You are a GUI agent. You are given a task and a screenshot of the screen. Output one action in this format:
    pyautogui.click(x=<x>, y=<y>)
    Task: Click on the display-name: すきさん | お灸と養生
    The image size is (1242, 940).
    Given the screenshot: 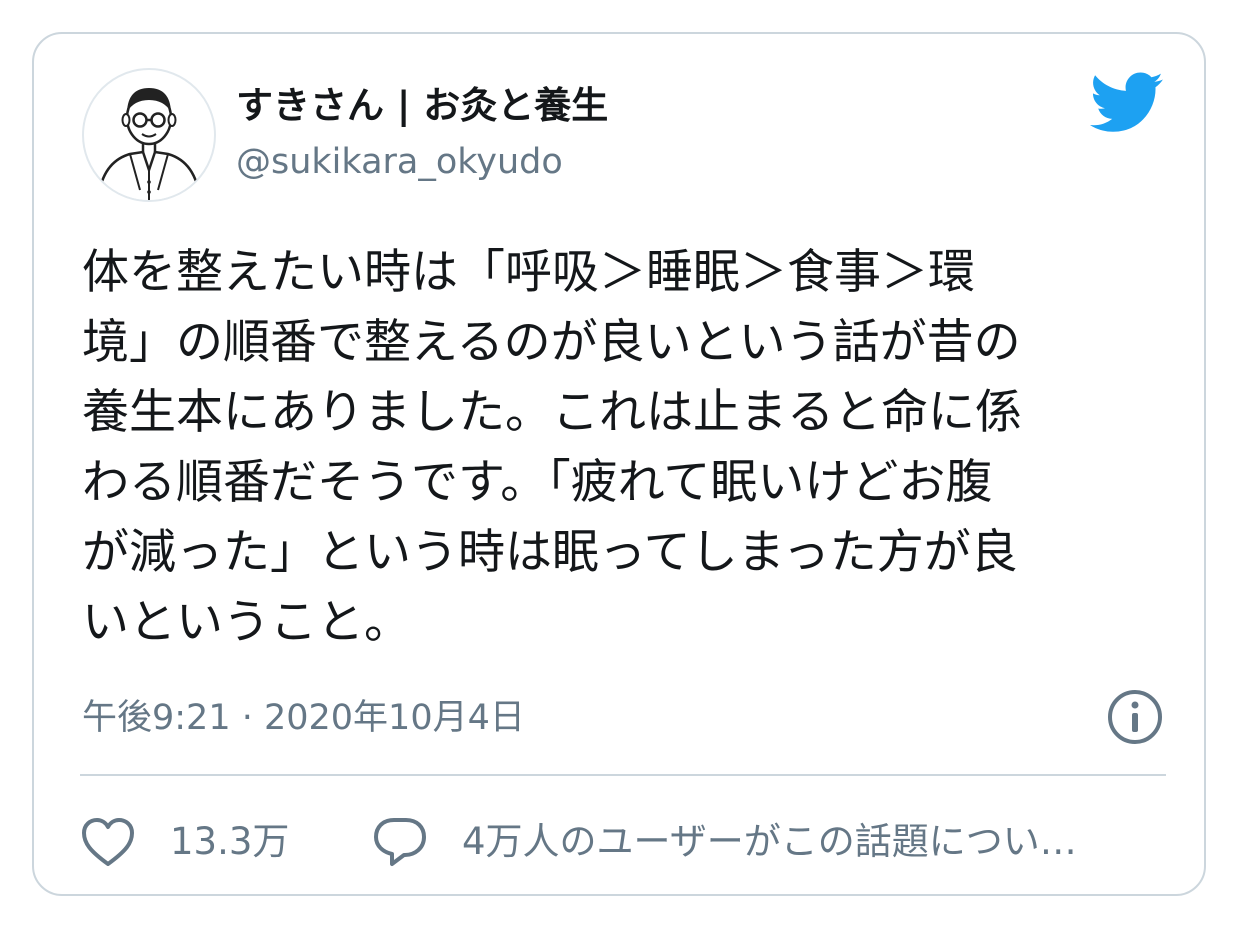 What is the action you would take?
    pyautogui.click(x=422, y=106)
    